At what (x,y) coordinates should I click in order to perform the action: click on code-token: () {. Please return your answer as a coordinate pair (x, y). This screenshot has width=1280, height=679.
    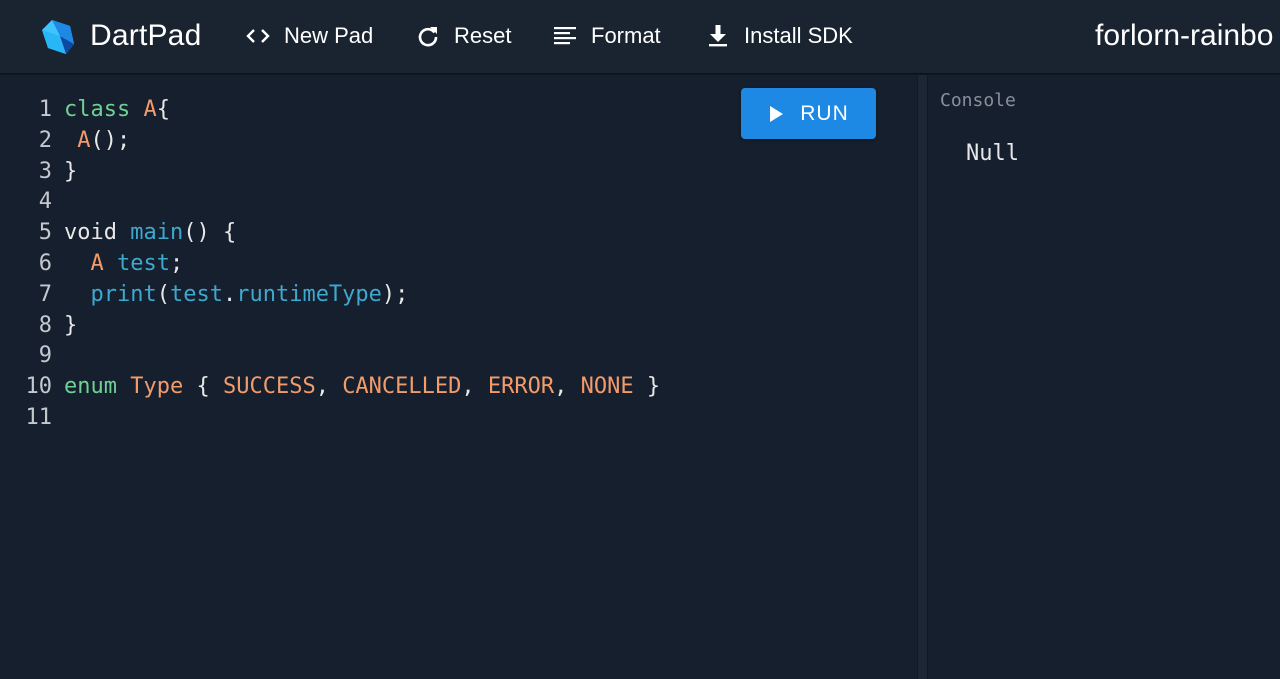
    Looking at the image, I should click on (210, 233).